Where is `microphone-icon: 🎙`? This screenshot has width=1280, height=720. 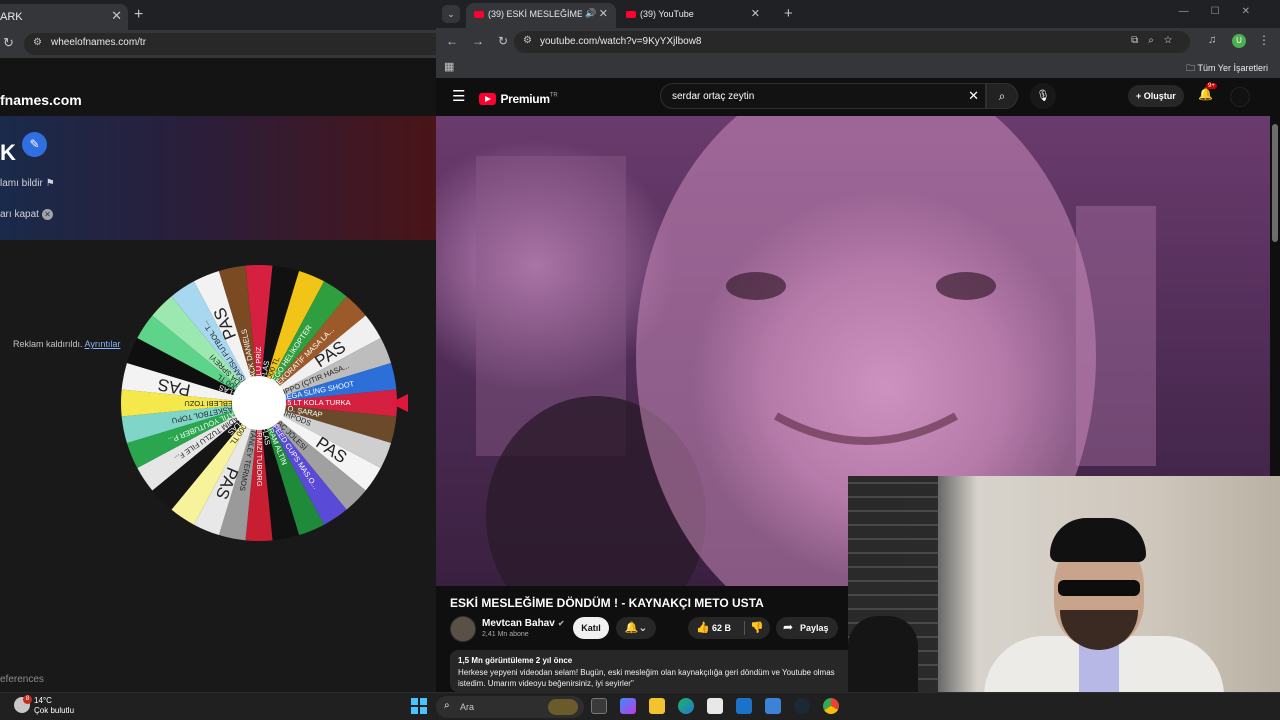 microphone-icon: 🎙 is located at coordinates (1043, 96).